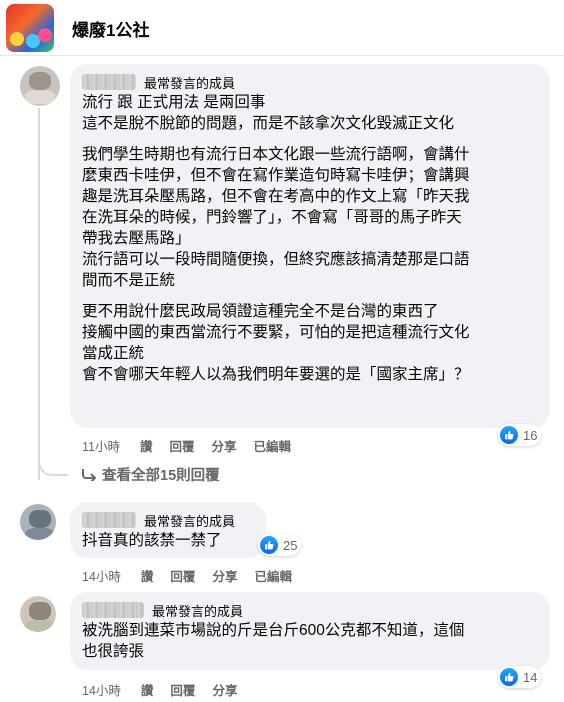 Image resolution: width=564 pixels, height=702 pixels. What do you see at coordinates (89, 474) in the screenshot?
I see `reply-arrow-icon` at bounding box center [89, 474].